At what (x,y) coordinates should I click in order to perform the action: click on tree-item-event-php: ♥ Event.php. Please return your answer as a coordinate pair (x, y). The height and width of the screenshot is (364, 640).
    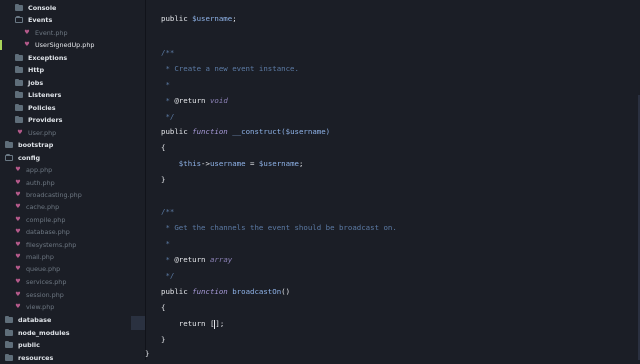
    Looking at the image, I should click on (45, 33).